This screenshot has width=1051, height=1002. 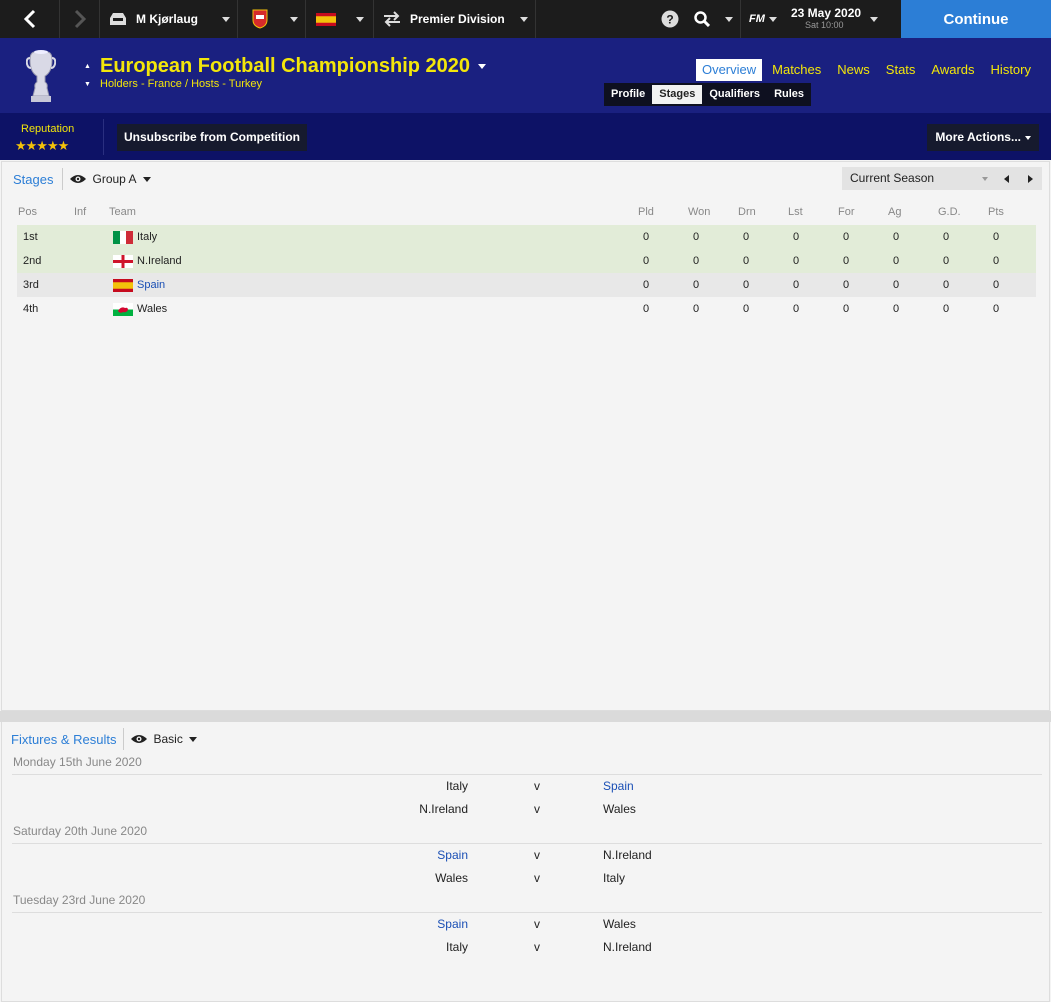 What do you see at coordinates (124, 739) in the screenshot?
I see `divider` at bounding box center [124, 739].